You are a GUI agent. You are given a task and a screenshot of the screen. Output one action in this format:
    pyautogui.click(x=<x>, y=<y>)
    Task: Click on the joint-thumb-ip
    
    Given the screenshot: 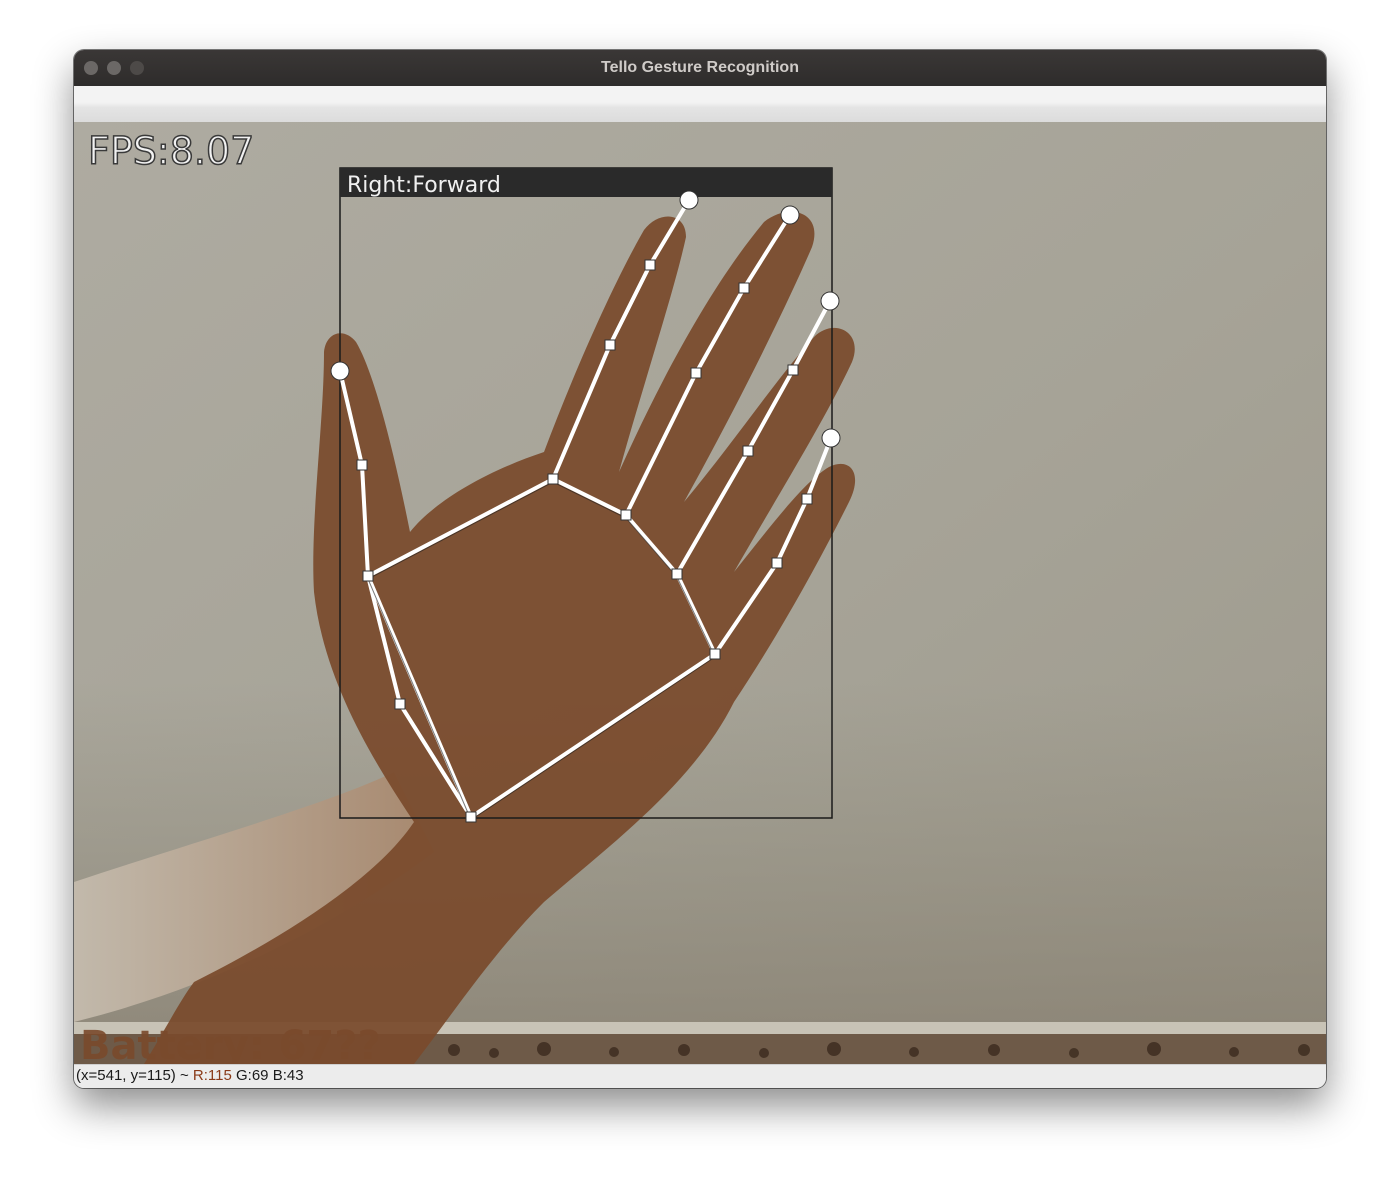 What is the action you would take?
    pyautogui.click(x=362, y=465)
    